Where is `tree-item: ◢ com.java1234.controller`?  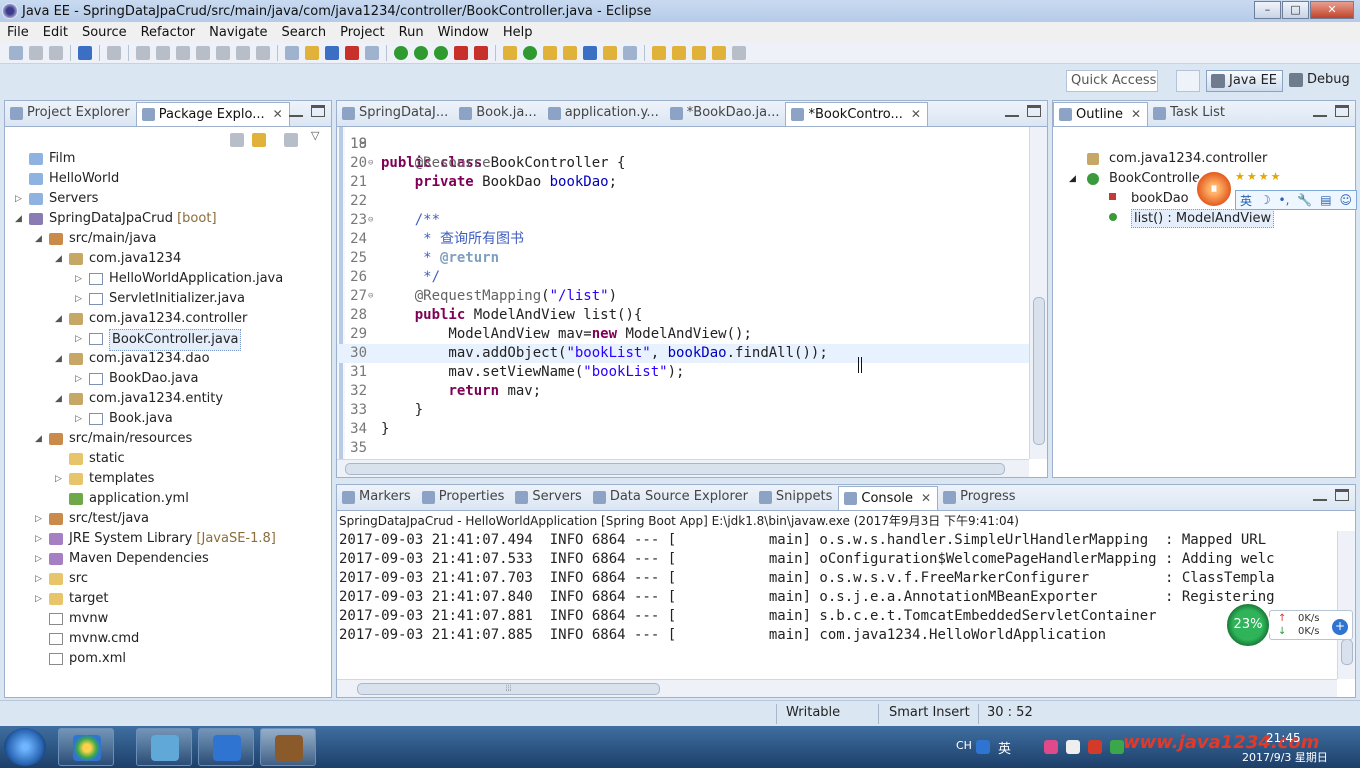 tree-item: ◢ com.java1234.controller is located at coordinates (168, 319).